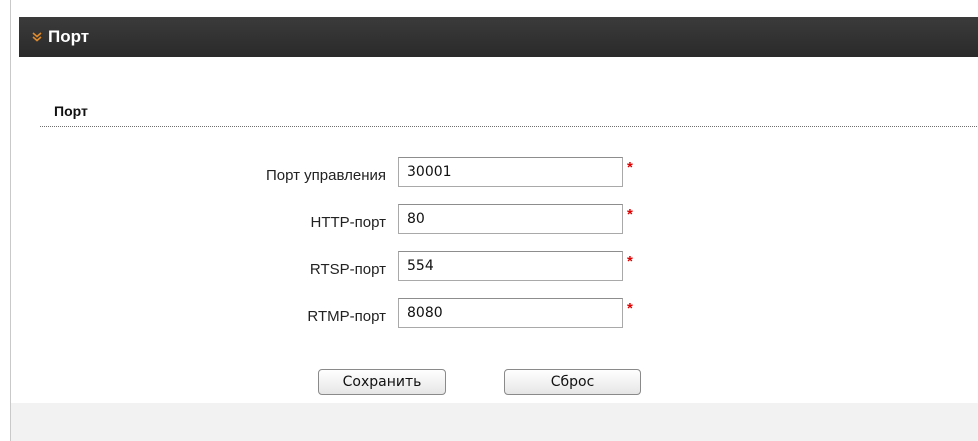 The height and width of the screenshot is (441, 978). What do you see at coordinates (347, 269) in the screenshot?
I see `rtsp-port-label: RTSP-порт` at bounding box center [347, 269].